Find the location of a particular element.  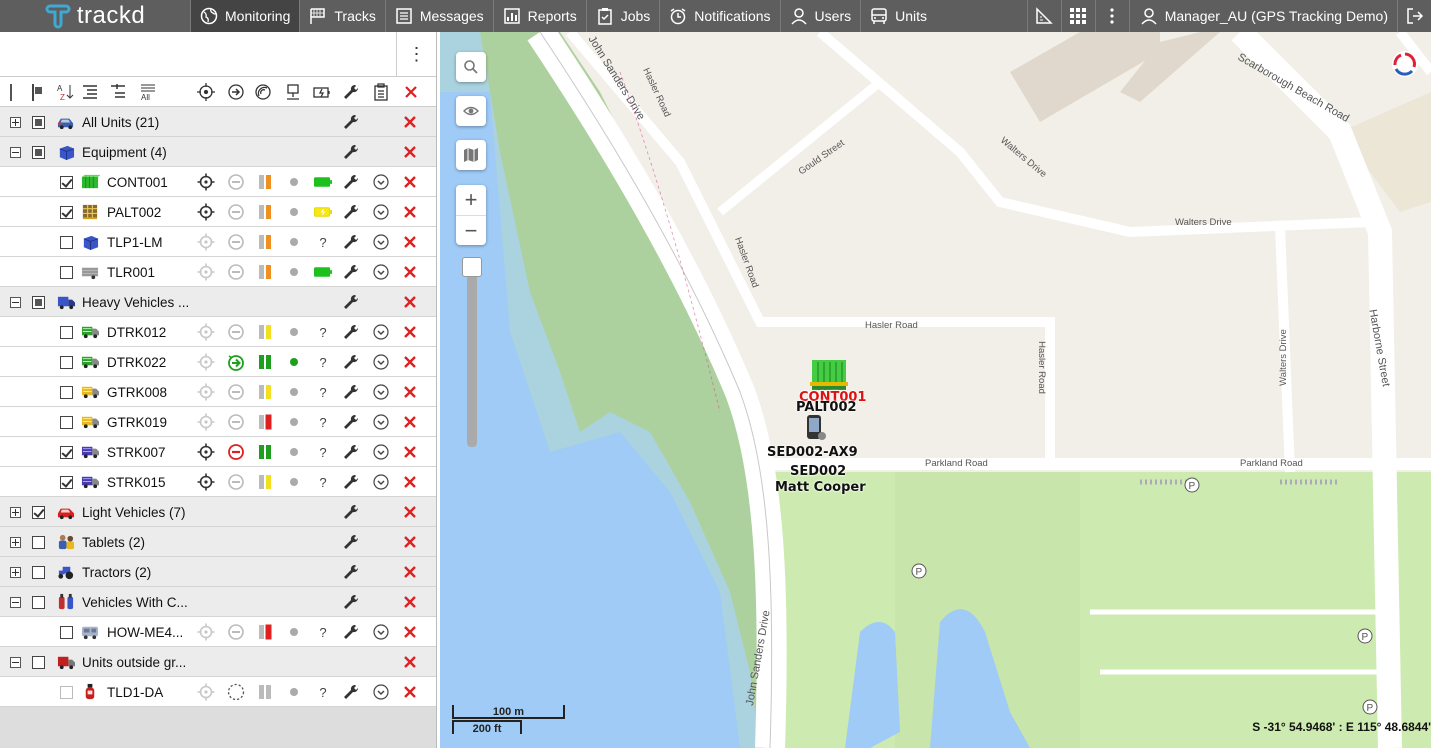

clipboard-header-icon is located at coordinates (381, 92).